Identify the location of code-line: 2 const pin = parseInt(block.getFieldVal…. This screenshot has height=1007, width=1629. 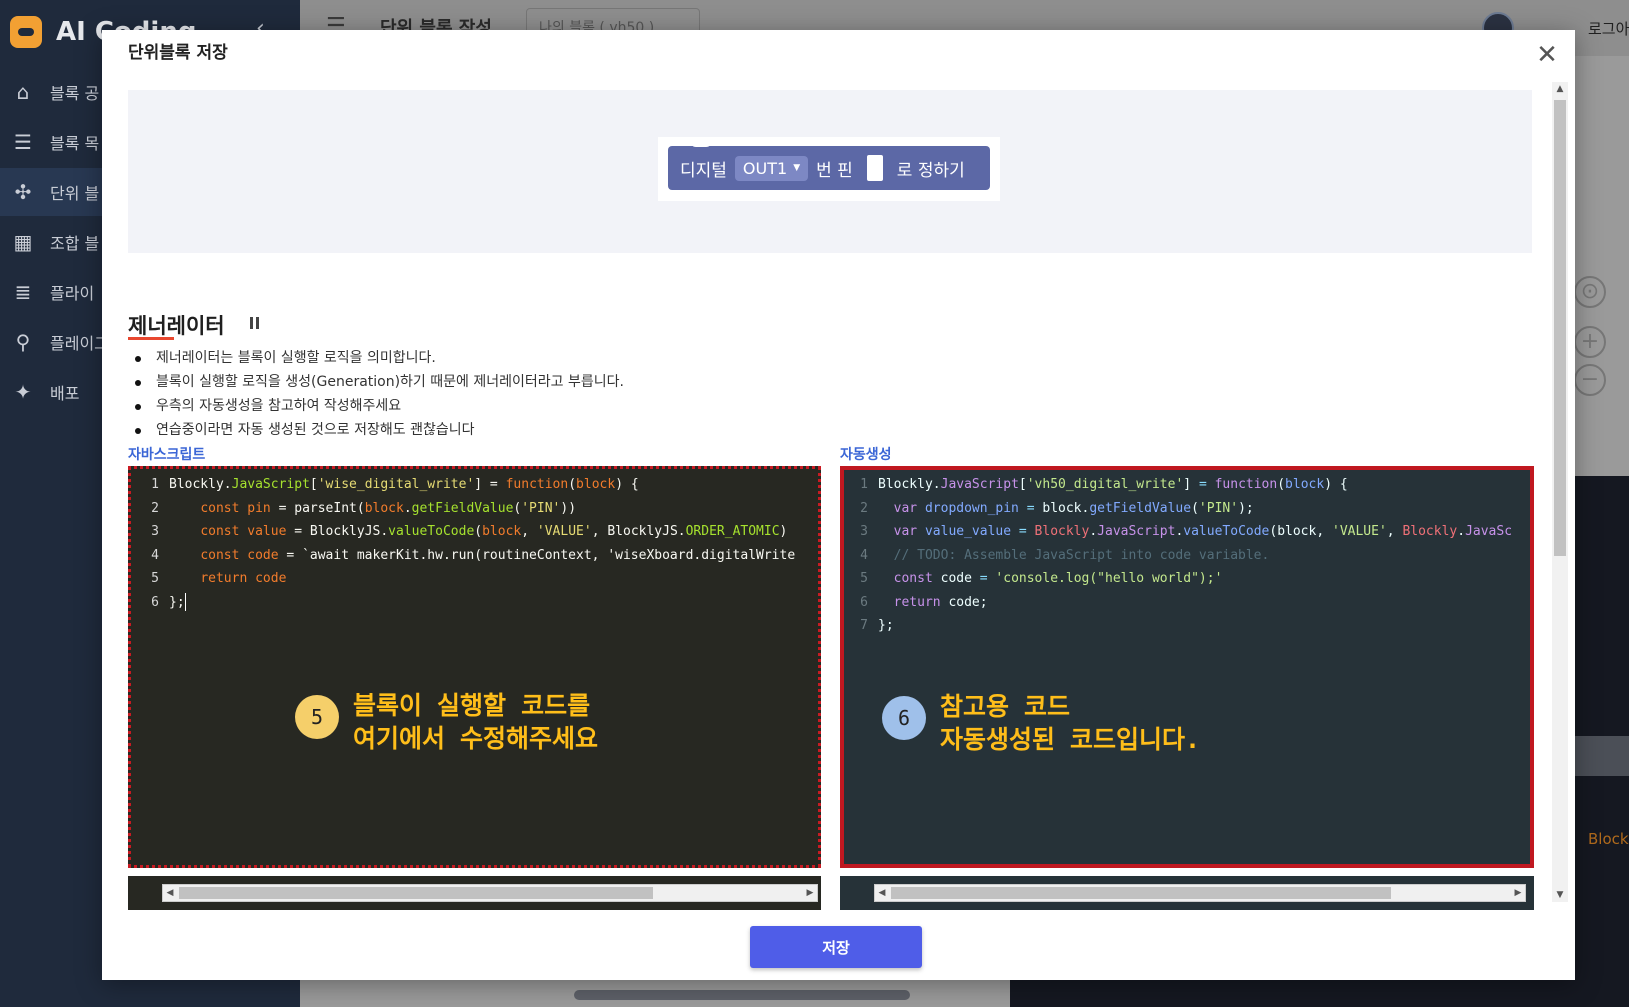
(474, 509).